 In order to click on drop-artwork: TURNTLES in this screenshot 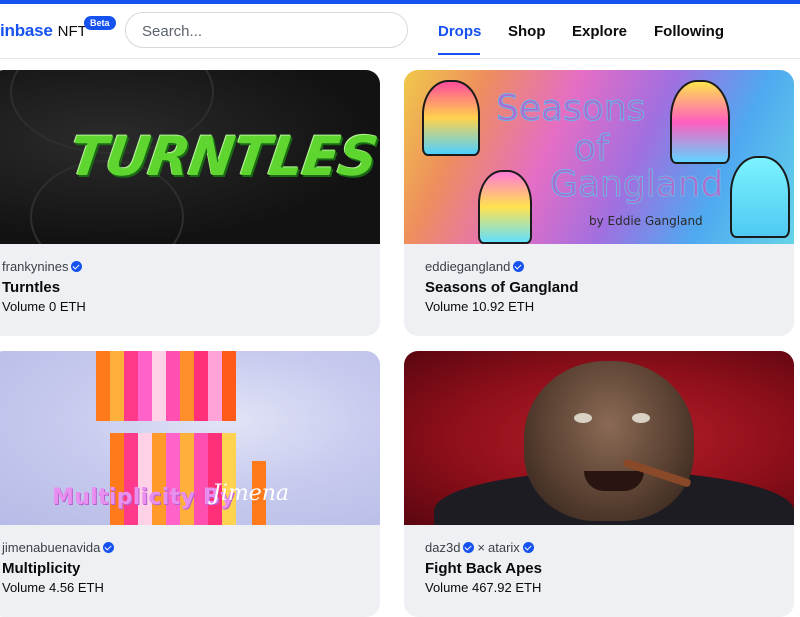, I will do `click(190, 157)`.